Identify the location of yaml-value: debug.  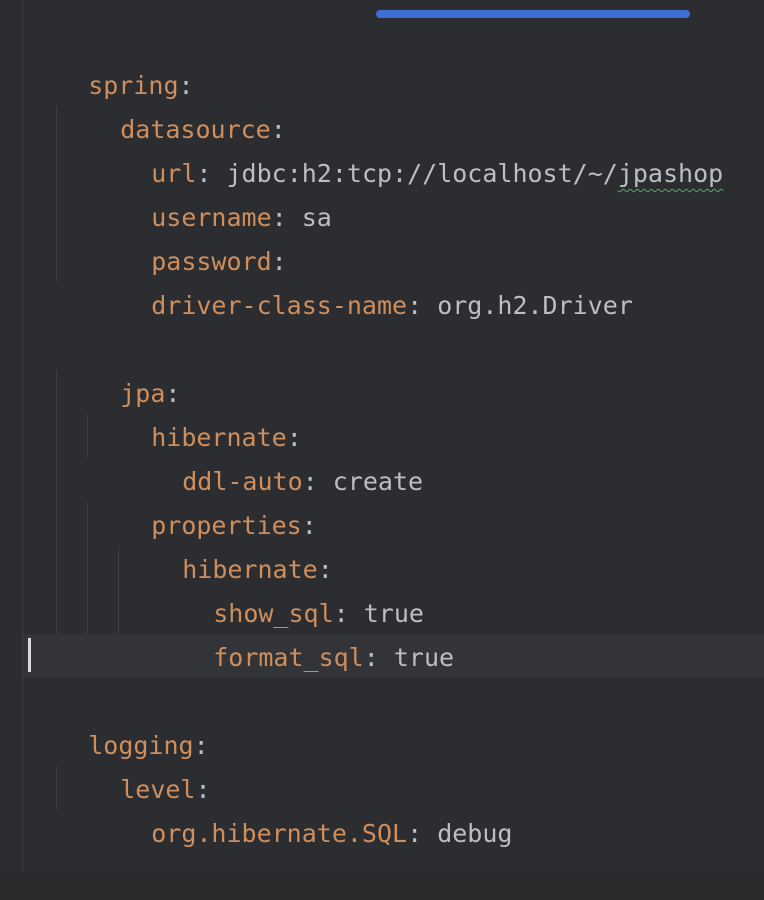
(475, 833).